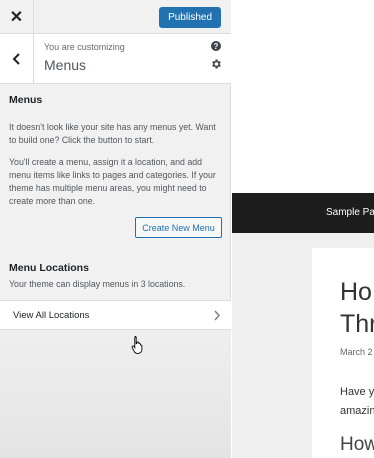 This screenshot has width=374, height=458. Describe the element at coordinates (356, 352) in the screenshot. I see `preview-post-date: March 2` at that location.